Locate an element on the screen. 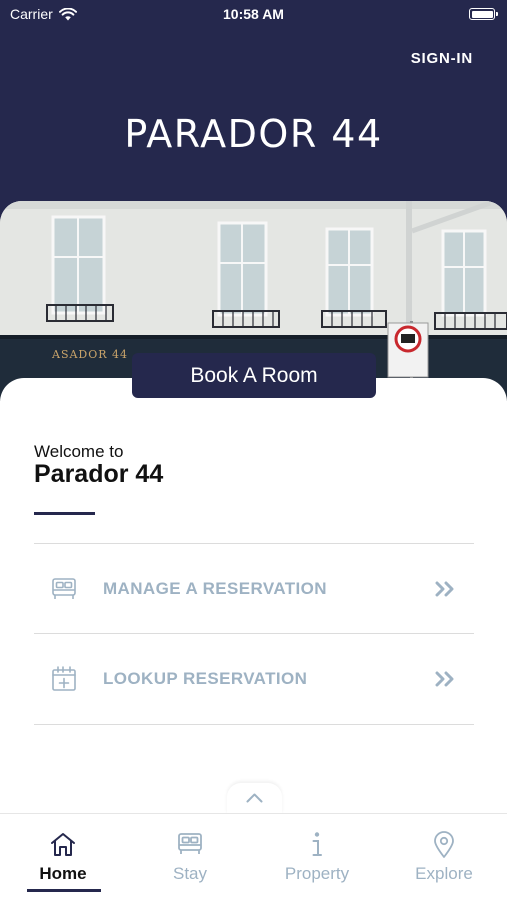 This screenshot has height=900, width=507. divider is located at coordinates (254, 724).